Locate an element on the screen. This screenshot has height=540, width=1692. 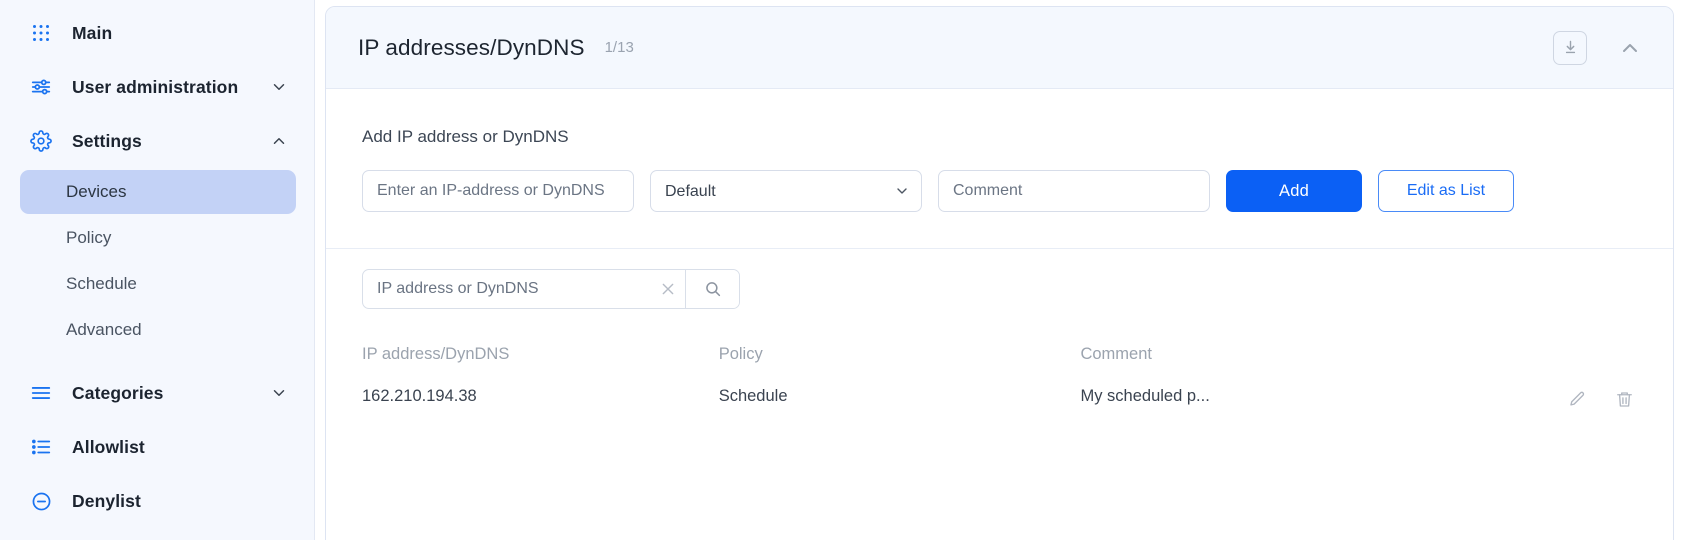
table-header-row: IP address/DynDNS Policy Comment is located at coordinates (1001, 340).